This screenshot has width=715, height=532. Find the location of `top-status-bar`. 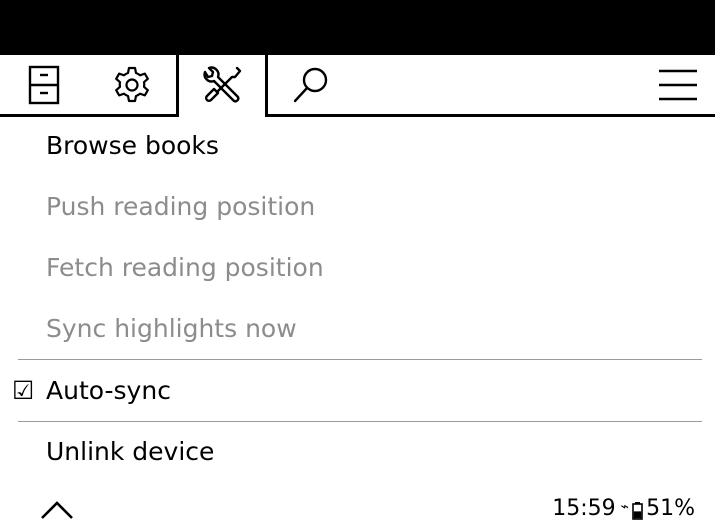

top-status-bar is located at coordinates (357, 27).